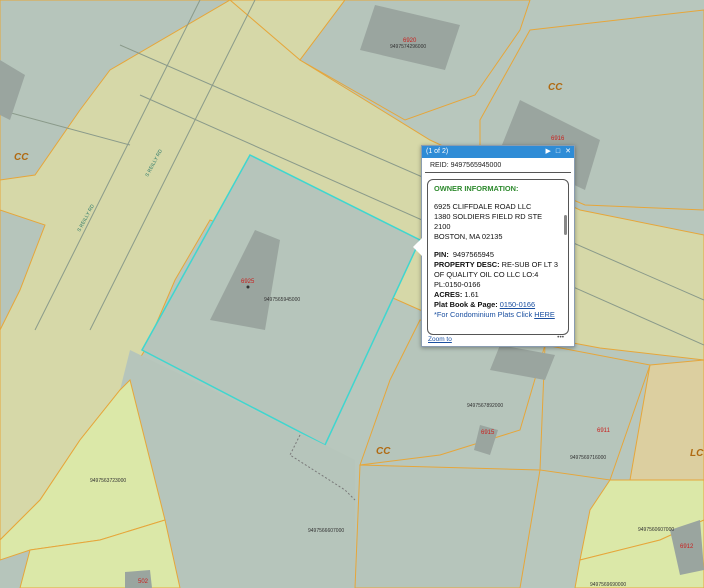 The width and height of the screenshot is (704, 588). I want to click on address-502: 502, so click(143, 582).